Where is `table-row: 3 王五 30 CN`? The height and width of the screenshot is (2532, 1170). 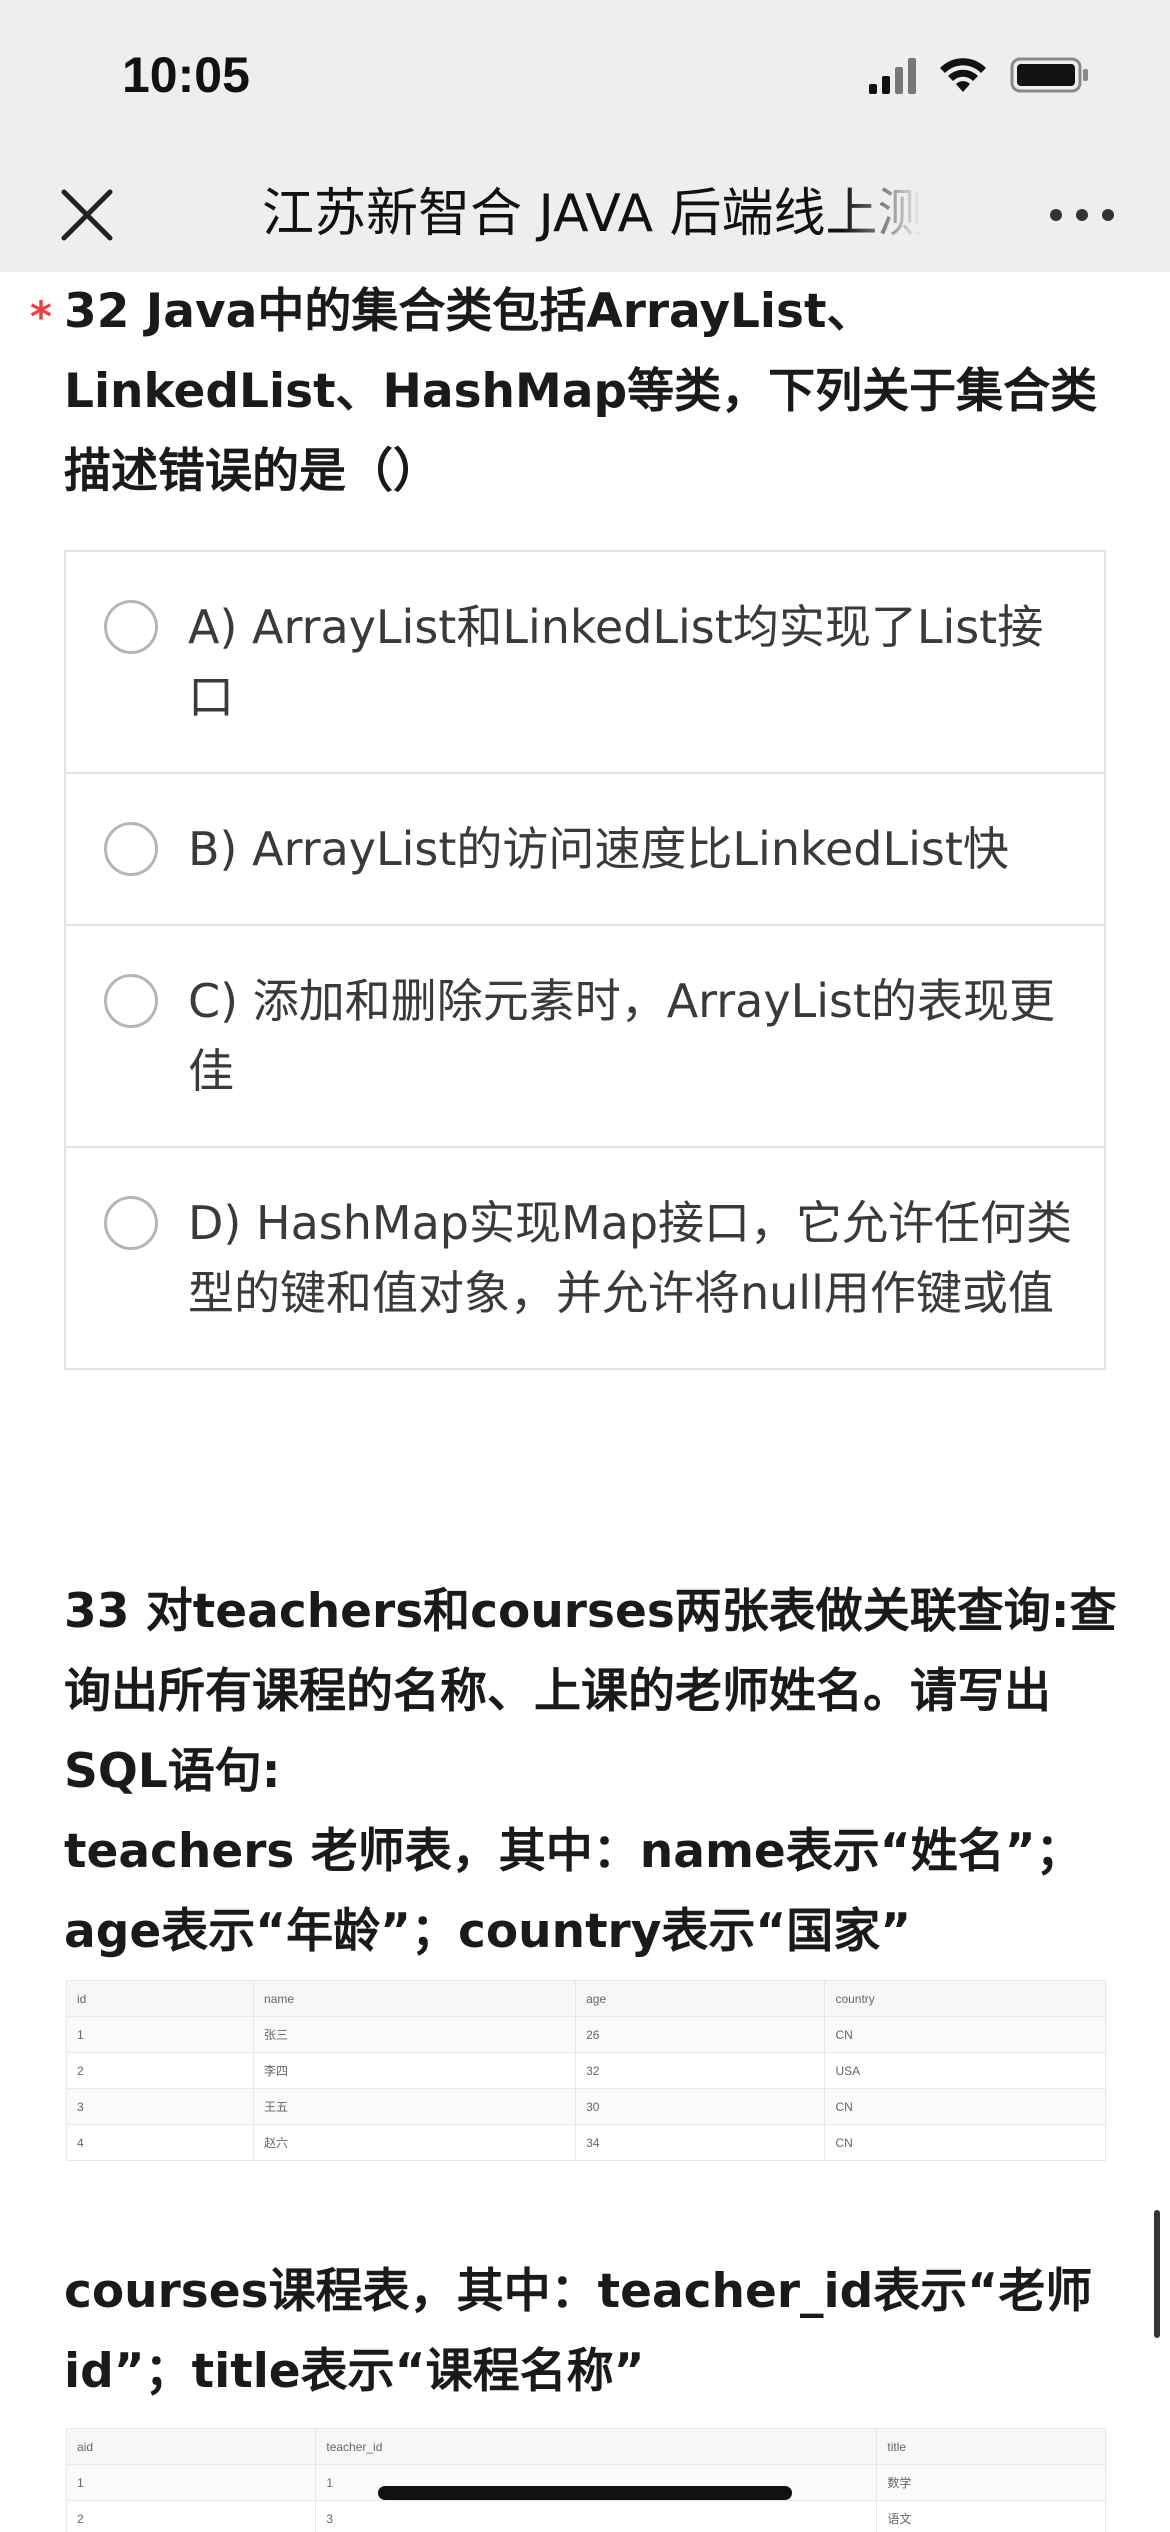 table-row: 3 王五 30 CN is located at coordinates (585, 2106).